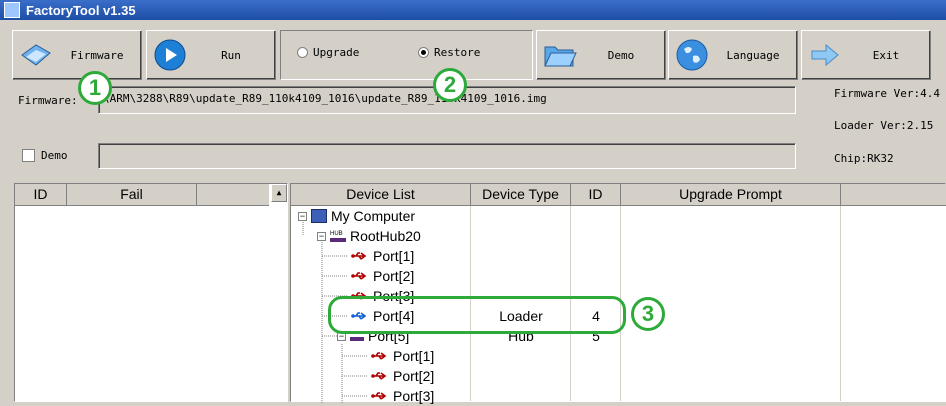 Image resolution: width=946 pixels, height=406 pixels. Describe the element at coordinates (54, 155) in the screenshot. I see `demo-checkbox-label: Demo` at that location.